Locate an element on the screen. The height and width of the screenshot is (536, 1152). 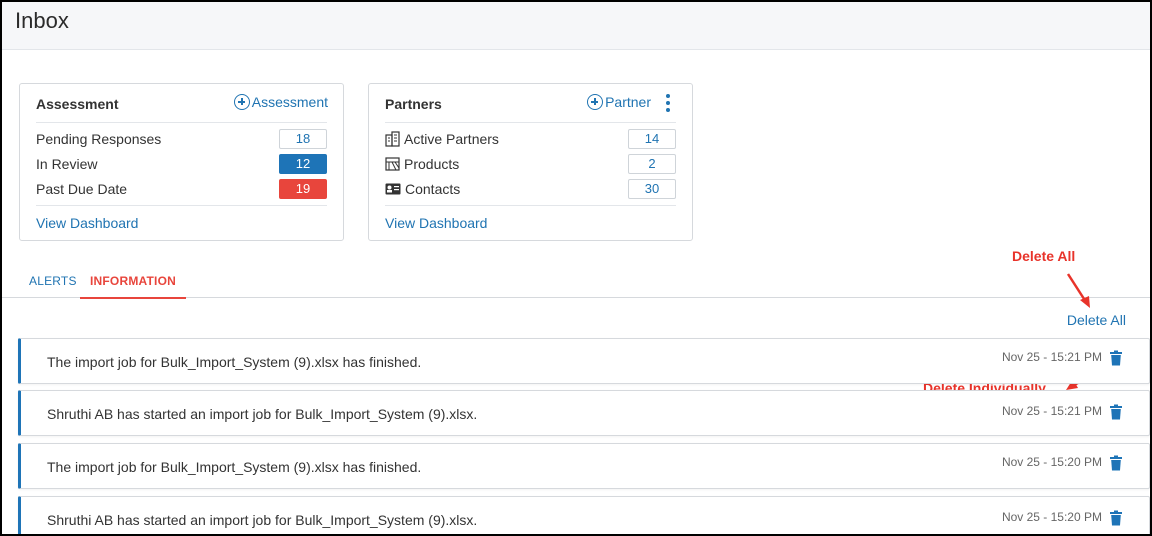
stat-row-pending: Pending Responses 18 is located at coordinates (181, 139).